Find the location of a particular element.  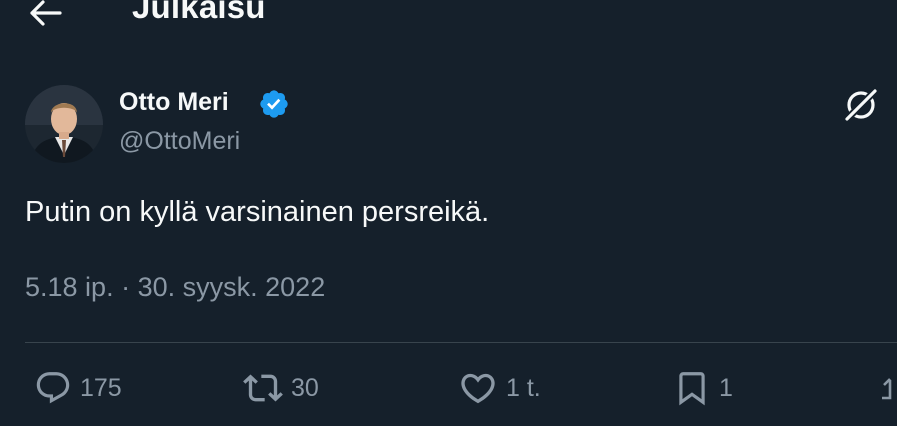

grok-icon is located at coordinates (861, 105).